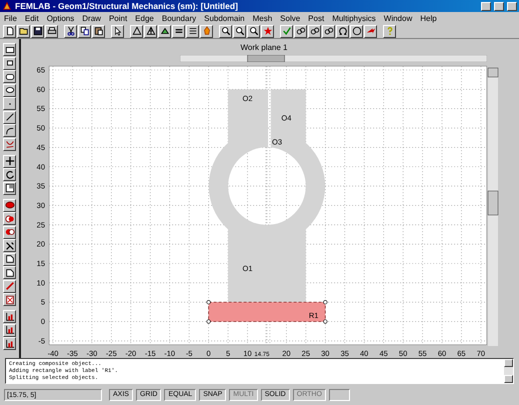 The height and width of the screenshot is (405, 519). I want to click on list-icon, so click(193, 31).